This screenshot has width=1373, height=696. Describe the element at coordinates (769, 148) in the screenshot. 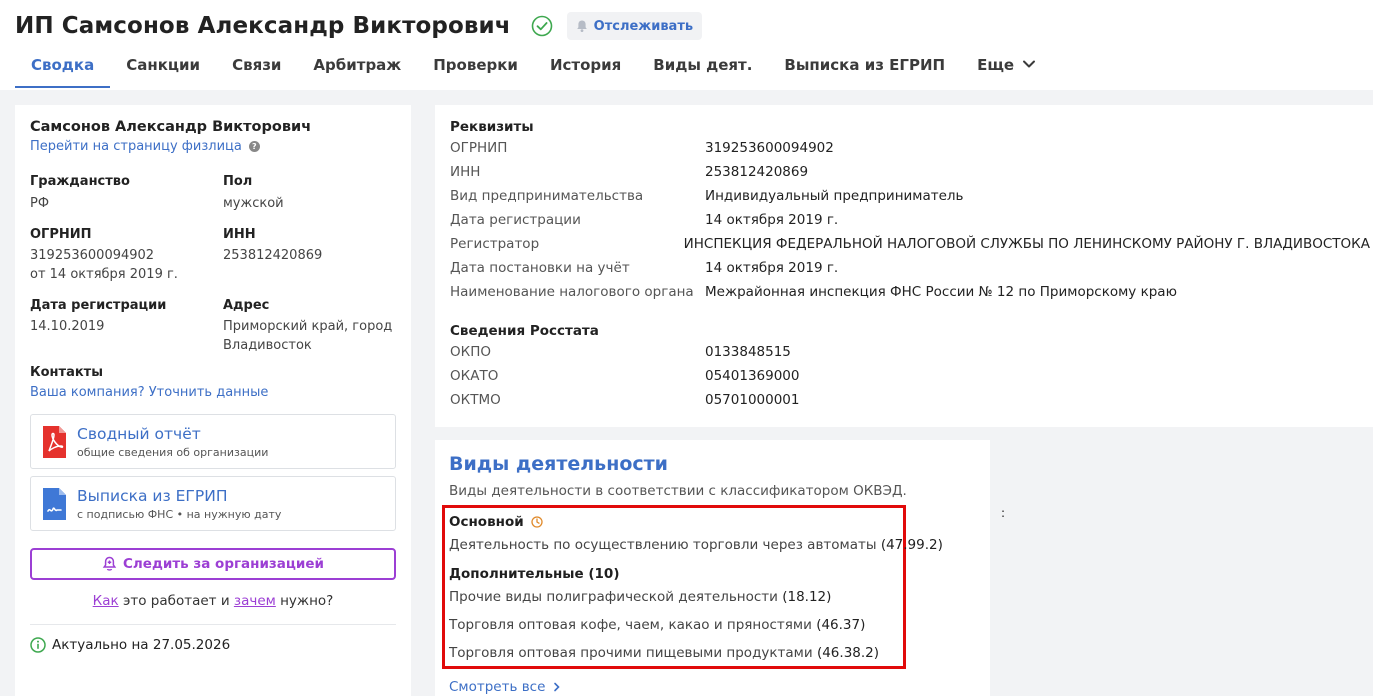

I see `row-value: 319253600094902` at that location.